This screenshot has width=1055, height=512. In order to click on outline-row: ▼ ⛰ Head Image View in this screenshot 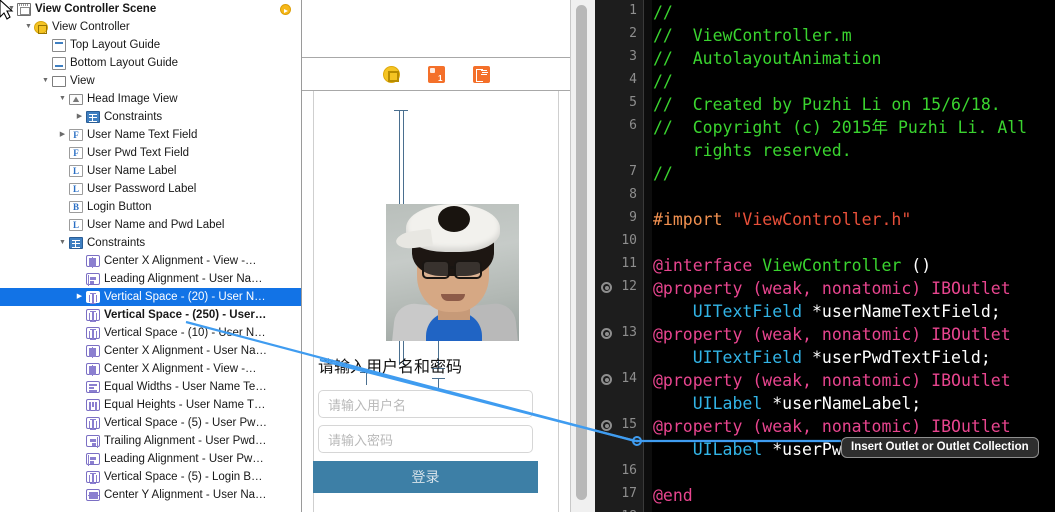, I will do `click(150, 99)`.